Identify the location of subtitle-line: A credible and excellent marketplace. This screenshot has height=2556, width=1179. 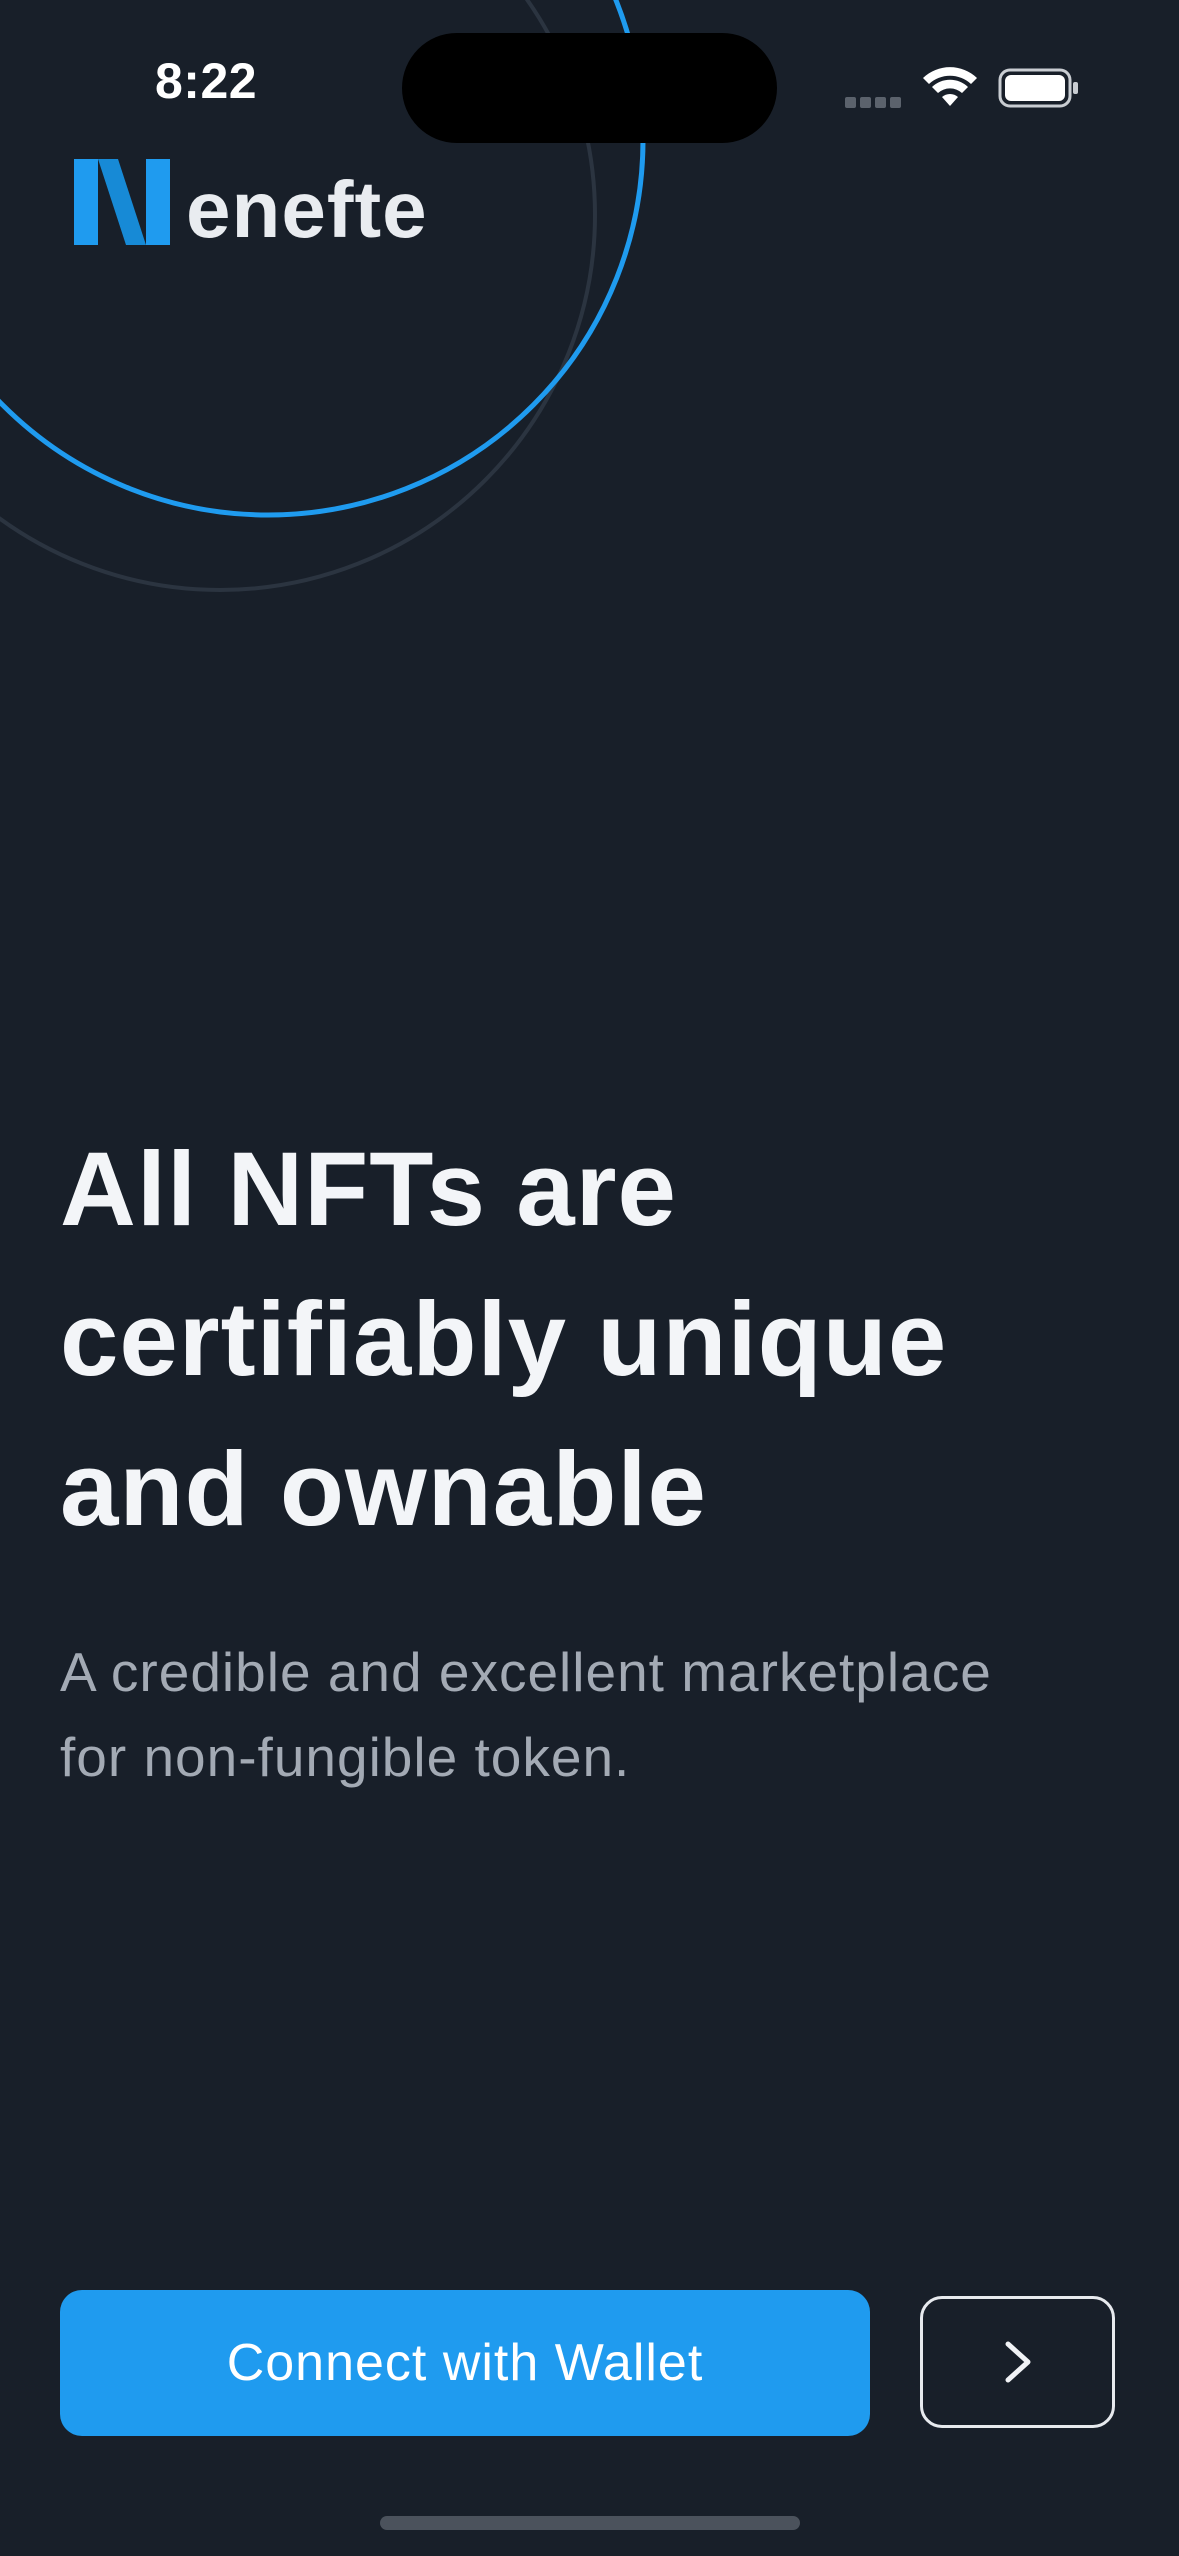
(526, 1672).